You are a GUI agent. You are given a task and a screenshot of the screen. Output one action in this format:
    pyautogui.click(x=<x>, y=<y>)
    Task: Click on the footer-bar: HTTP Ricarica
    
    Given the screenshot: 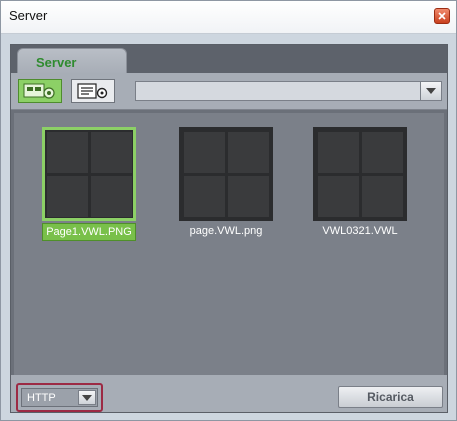 What is the action you would take?
    pyautogui.click(x=229, y=393)
    